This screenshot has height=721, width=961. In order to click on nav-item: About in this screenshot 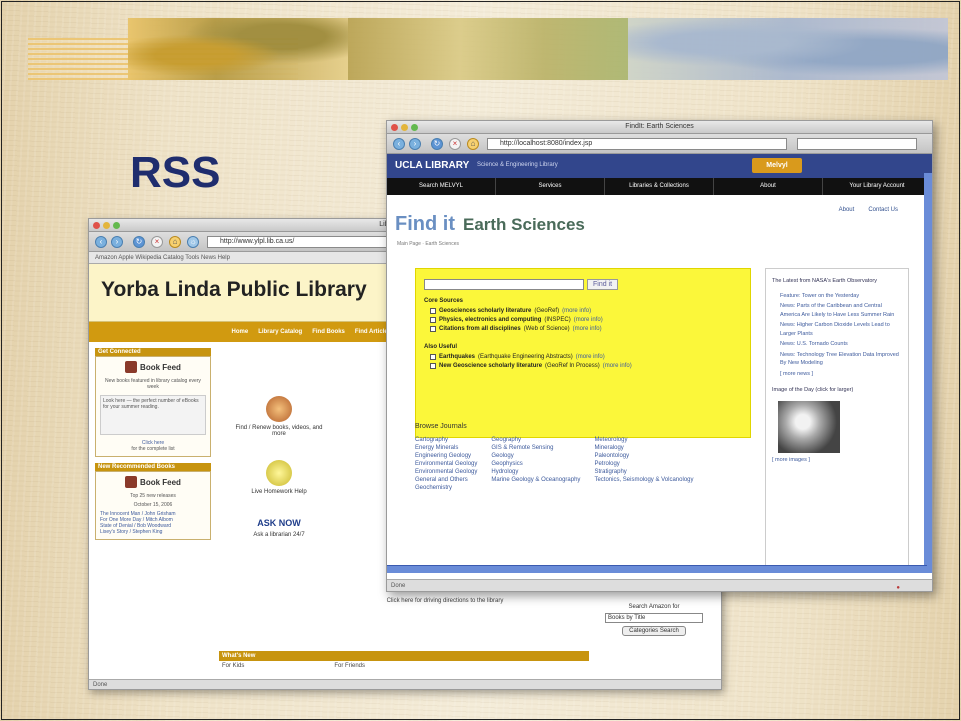, I will do `click(768, 186)`.